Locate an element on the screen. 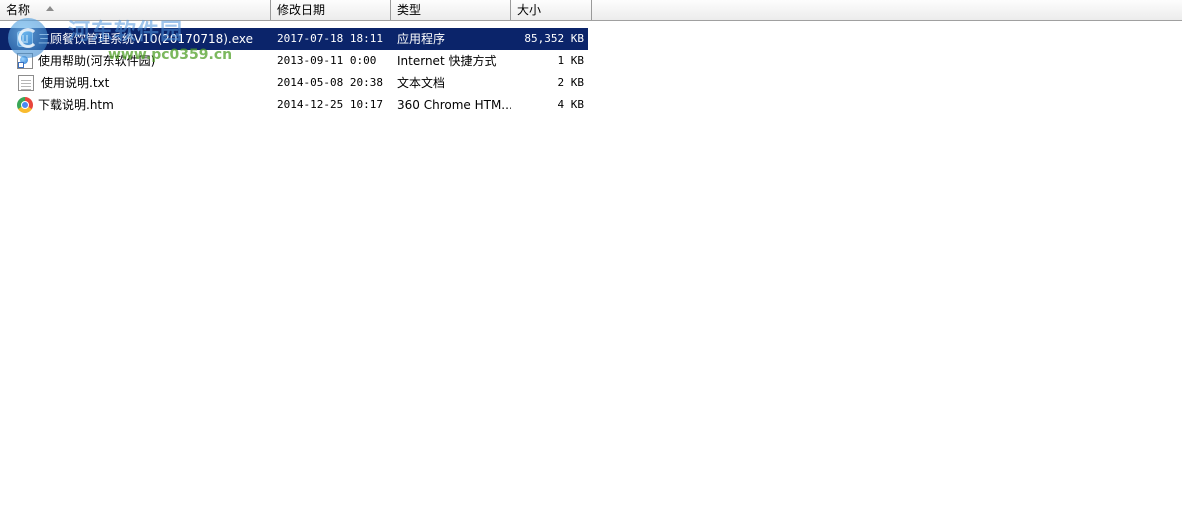 This screenshot has height=531, width=1182. file-date: 2017-07-18 18:11 is located at coordinates (330, 38).